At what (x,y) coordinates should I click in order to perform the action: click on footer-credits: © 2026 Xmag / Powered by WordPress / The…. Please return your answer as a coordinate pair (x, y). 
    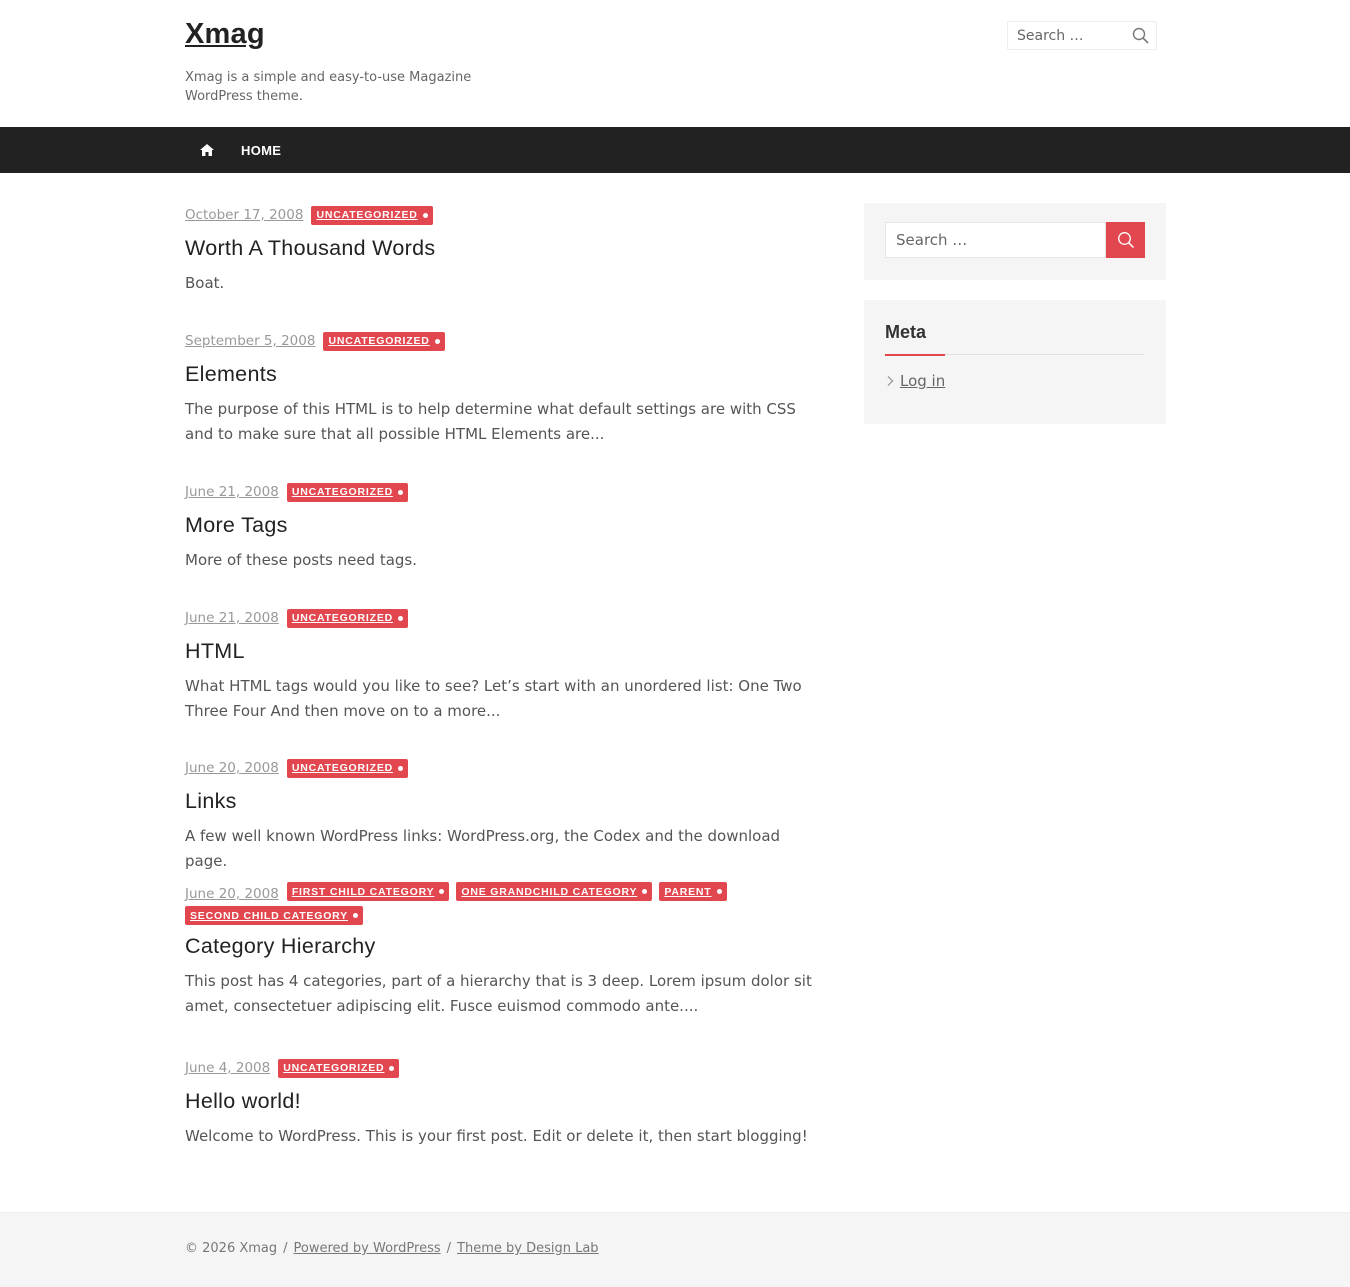
    Looking at the image, I should click on (392, 1248).